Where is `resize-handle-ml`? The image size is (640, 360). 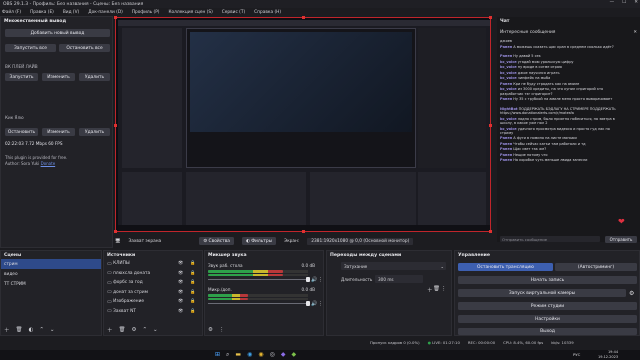 resize-handle-ml is located at coordinates (115, 125).